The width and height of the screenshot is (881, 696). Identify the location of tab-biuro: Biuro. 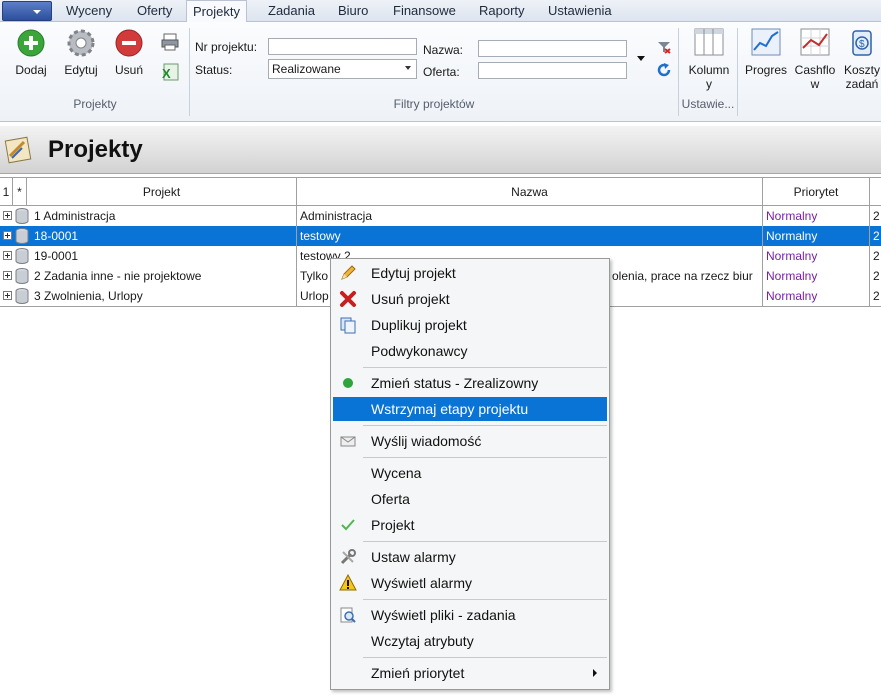
(353, 11).